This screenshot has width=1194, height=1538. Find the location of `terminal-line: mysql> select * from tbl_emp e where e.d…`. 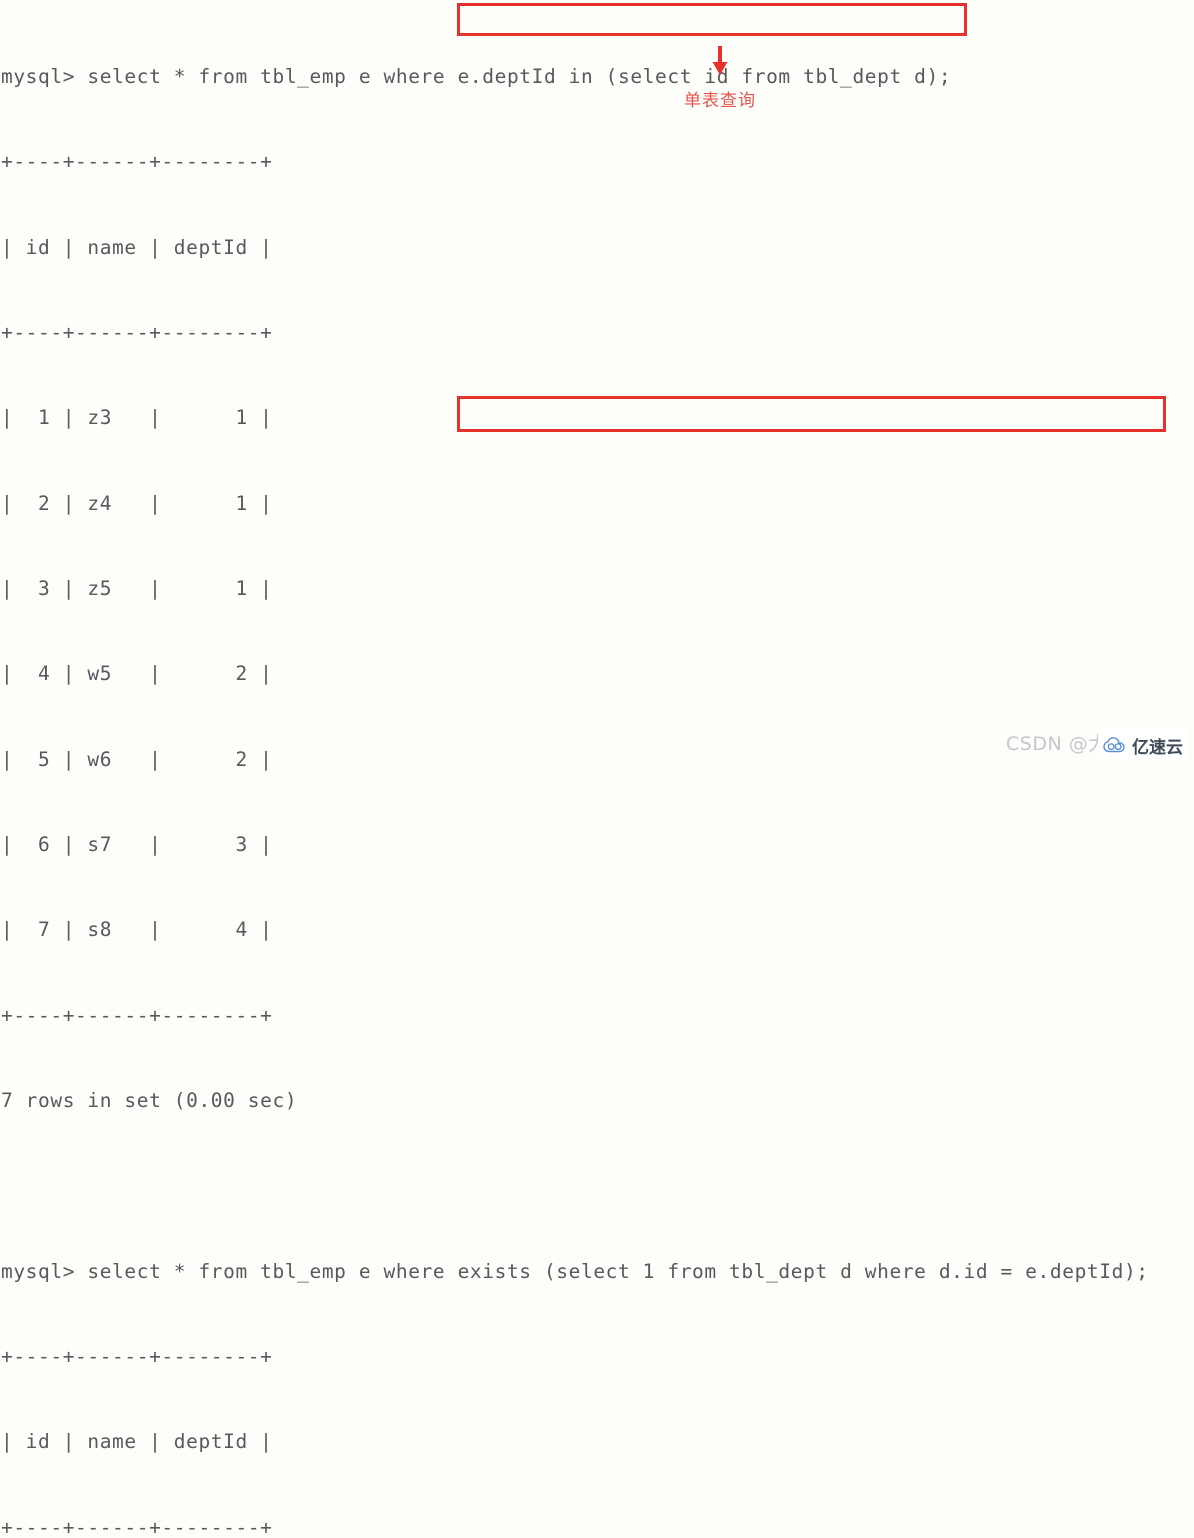

terminal-line: mysql> select * from tbl_emp e where e.d… is located at coordinates (476, 76).